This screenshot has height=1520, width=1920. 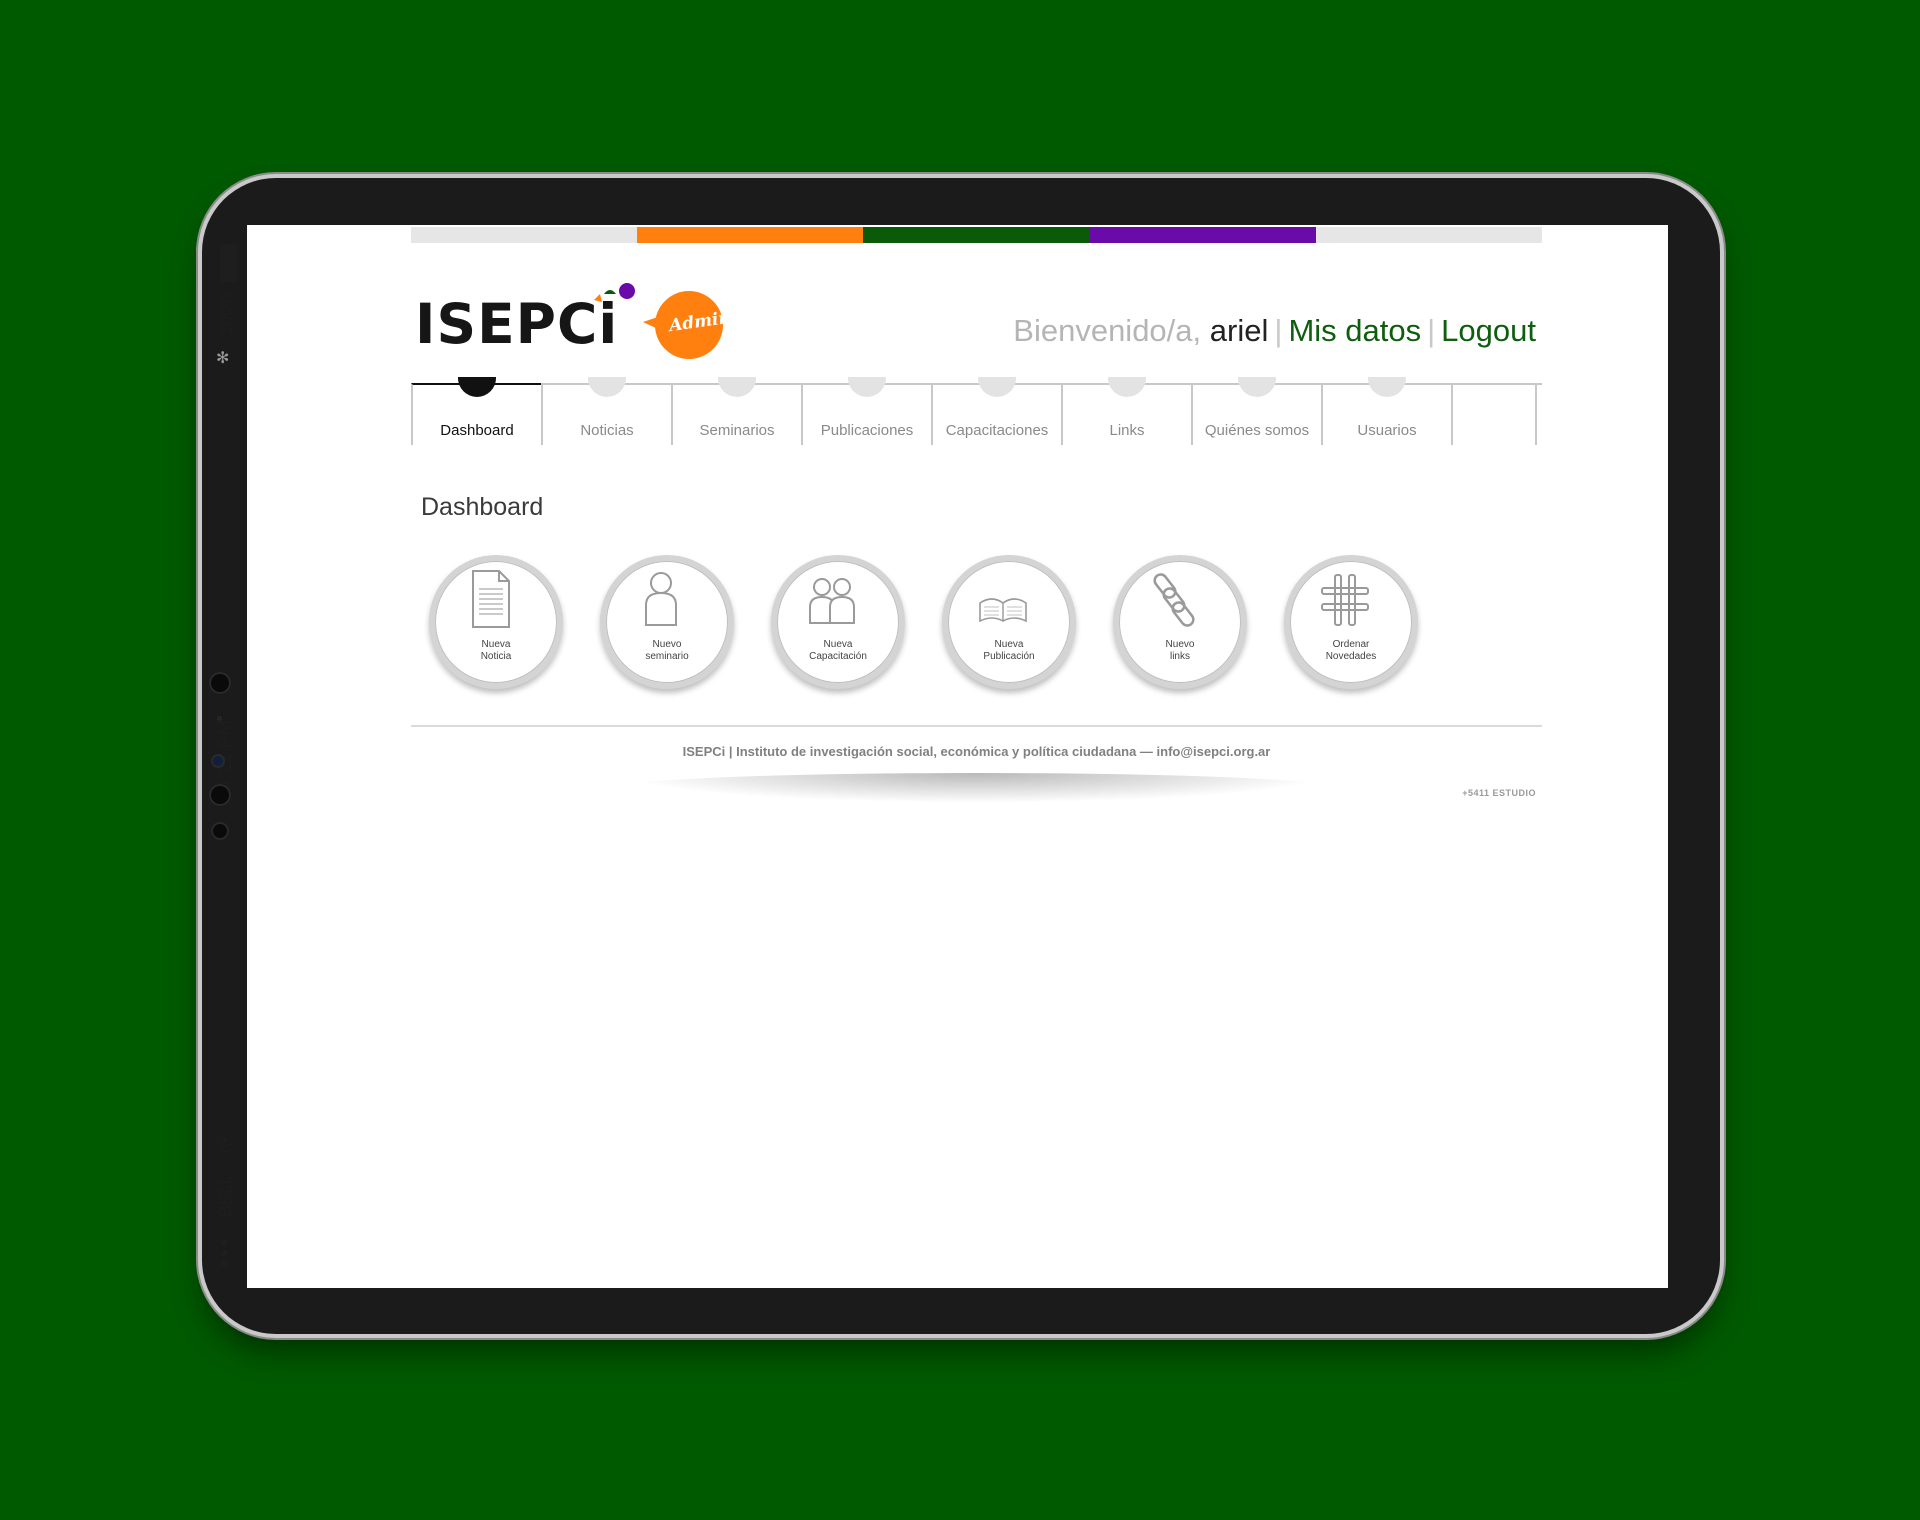 I want to click on tab-noticias: Noticias, so click(x=606, y=411).